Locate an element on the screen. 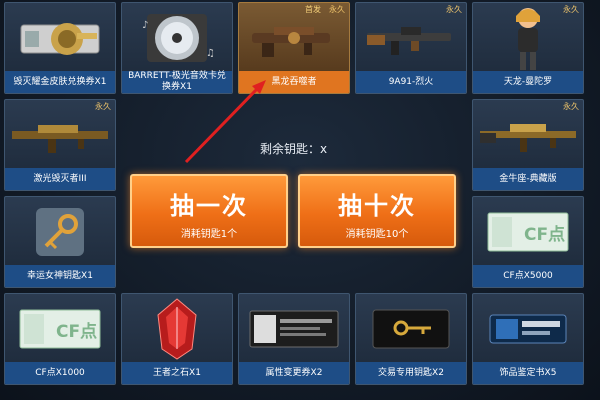  reward-item-2: ♪ ♫ BARRETT-极光音效卡兑换券X1 is located at coordinates (177, 48).